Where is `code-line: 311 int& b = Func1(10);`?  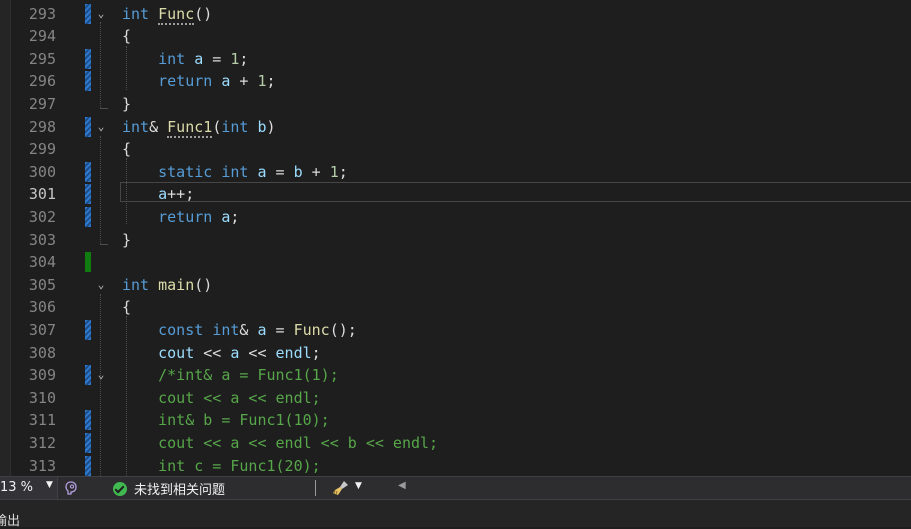
code-line: 311 int& b = Func1(10); is located at coordinates (455, 420).